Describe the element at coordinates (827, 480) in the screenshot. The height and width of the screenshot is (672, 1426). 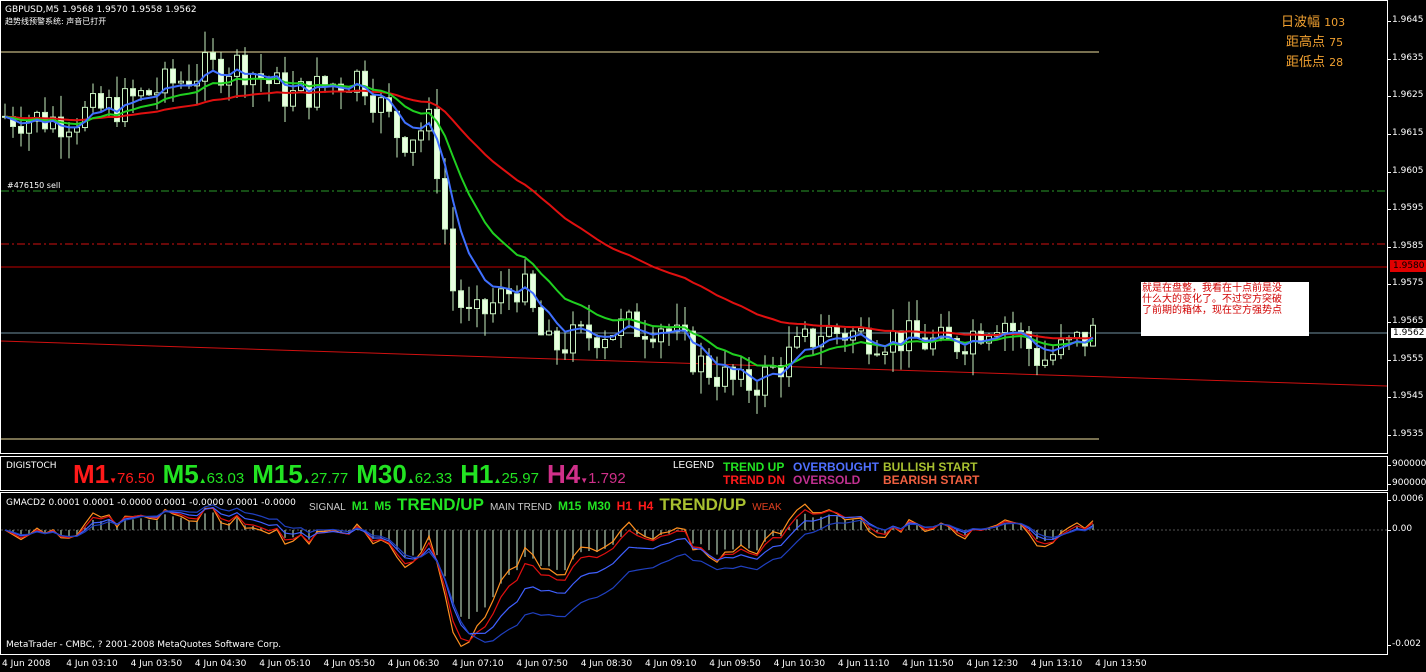
I see `legend-oversold: OVERSOLD` at that location.